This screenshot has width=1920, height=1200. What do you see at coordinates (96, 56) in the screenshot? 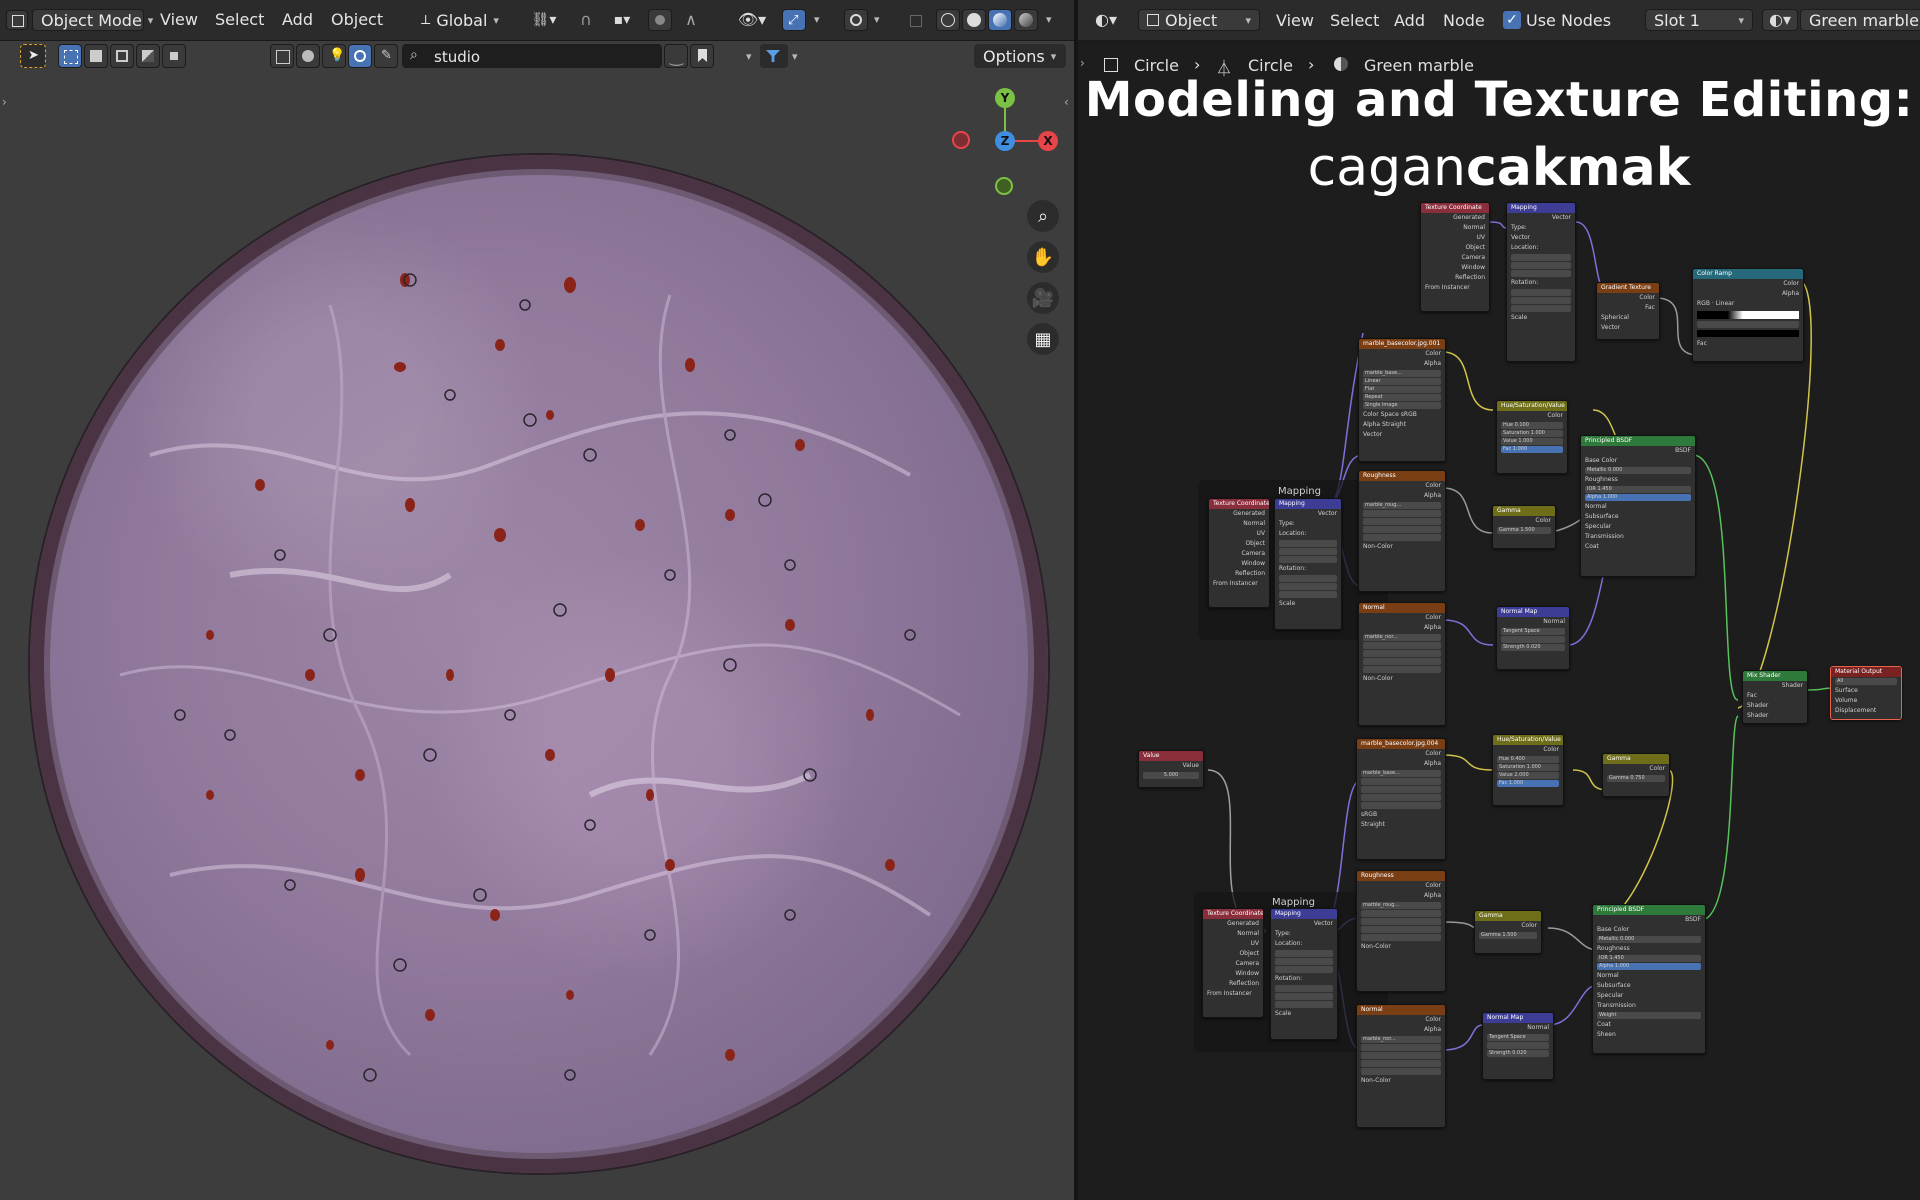
I see `select-mode-extend` at bounding box center [96, 56].